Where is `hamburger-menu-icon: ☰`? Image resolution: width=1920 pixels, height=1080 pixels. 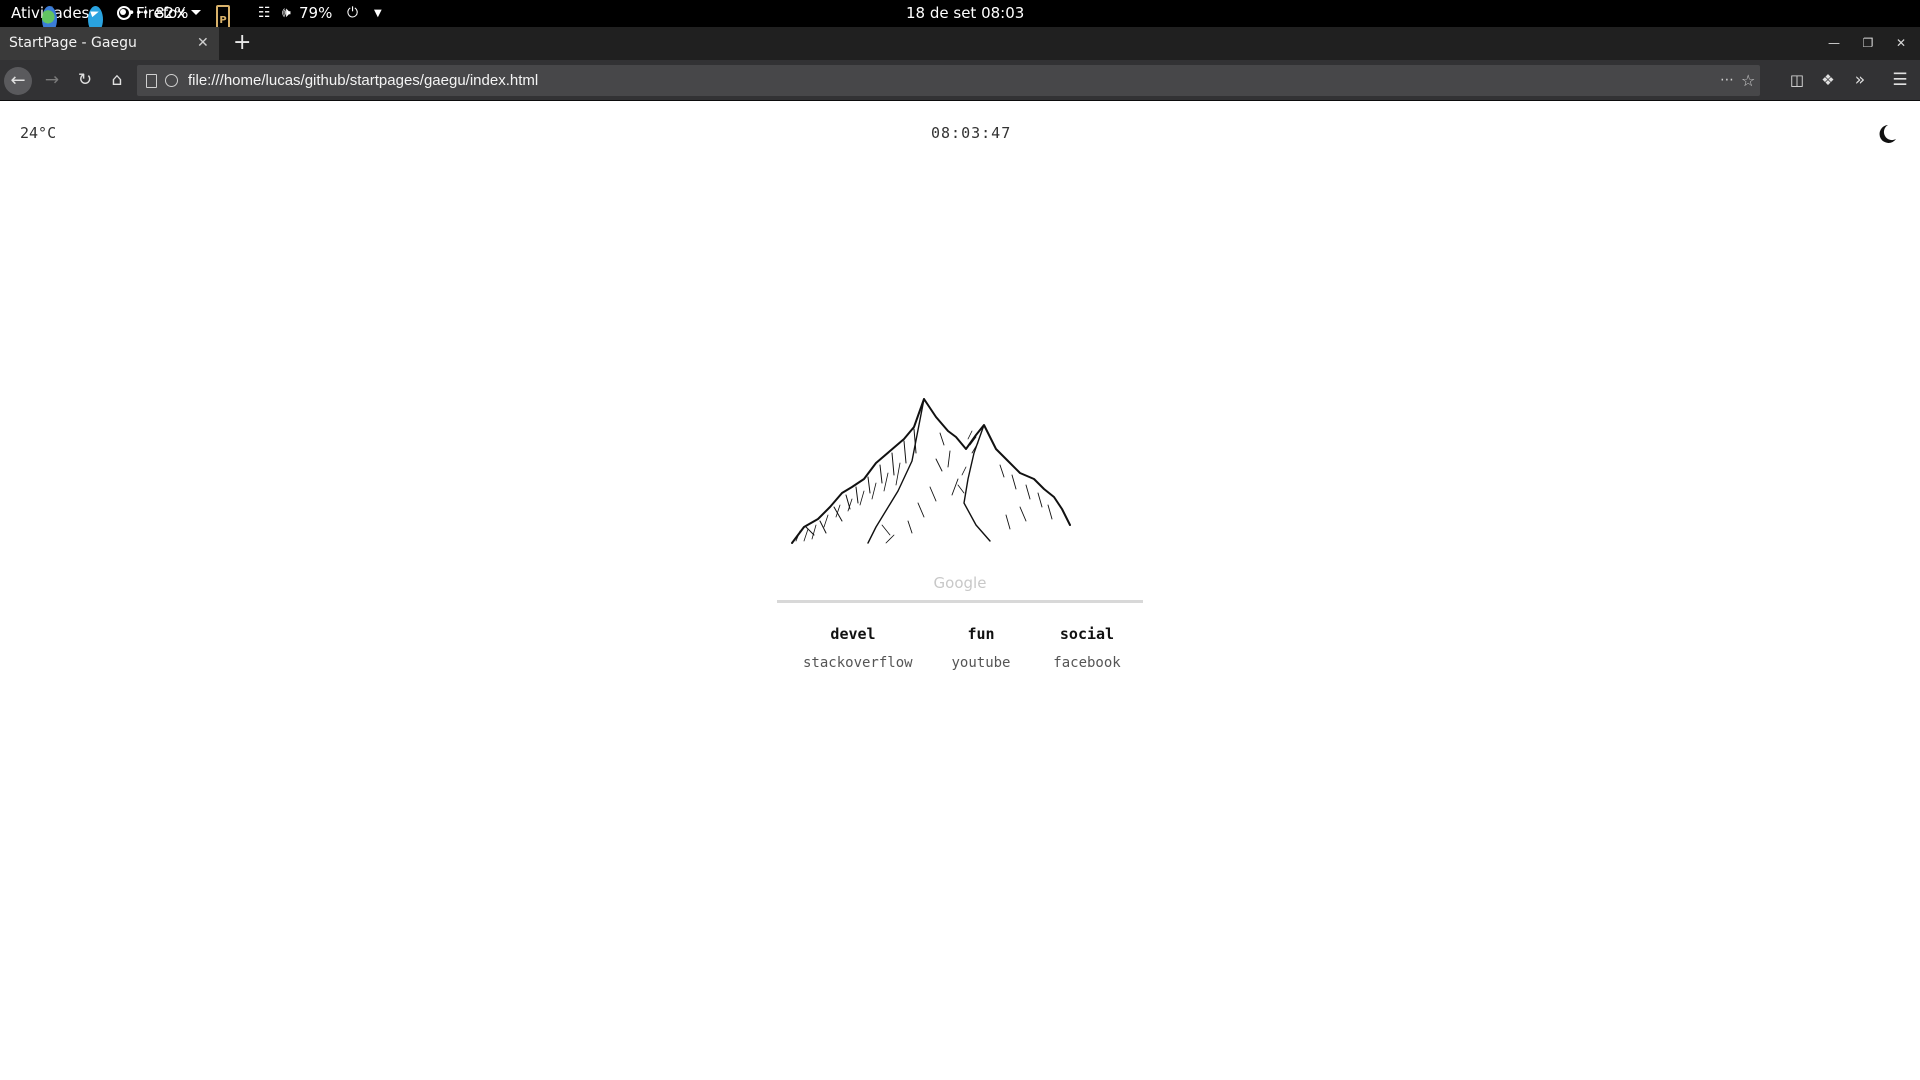 hamburger-menu-icon: ☰ is located at coordinates (1900, 80).